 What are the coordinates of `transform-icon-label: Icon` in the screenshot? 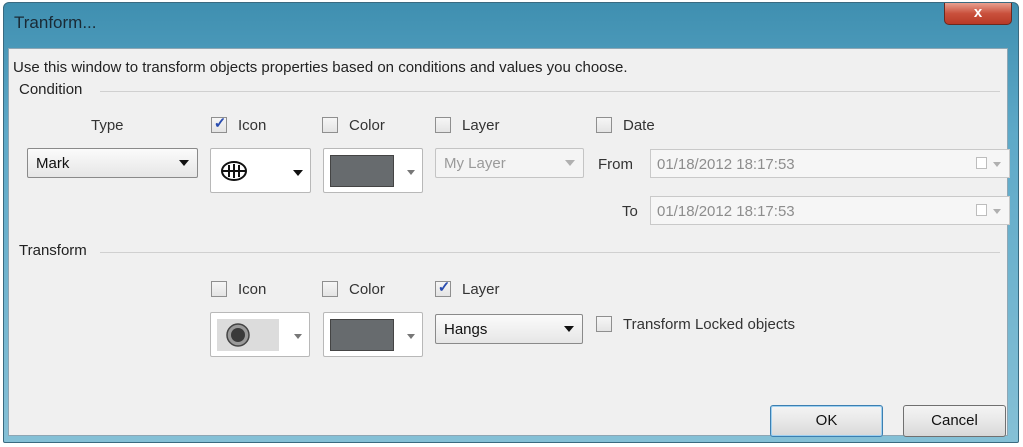 It's located at (252, 289).